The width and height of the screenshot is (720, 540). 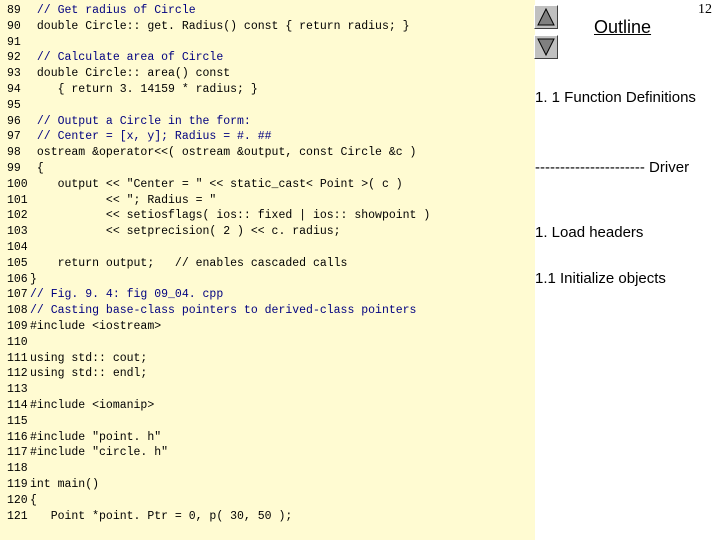 What do you see at coordinates (17, 500) in the screenshot?
I see `line-number: 120` at bounding box center [17, 500].